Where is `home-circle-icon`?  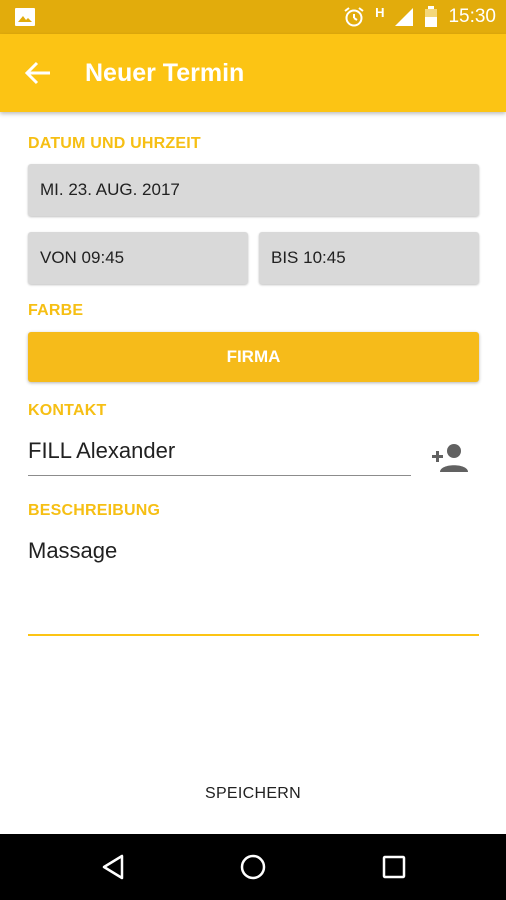 home-circle-icon is located at coordinates (253, 867).